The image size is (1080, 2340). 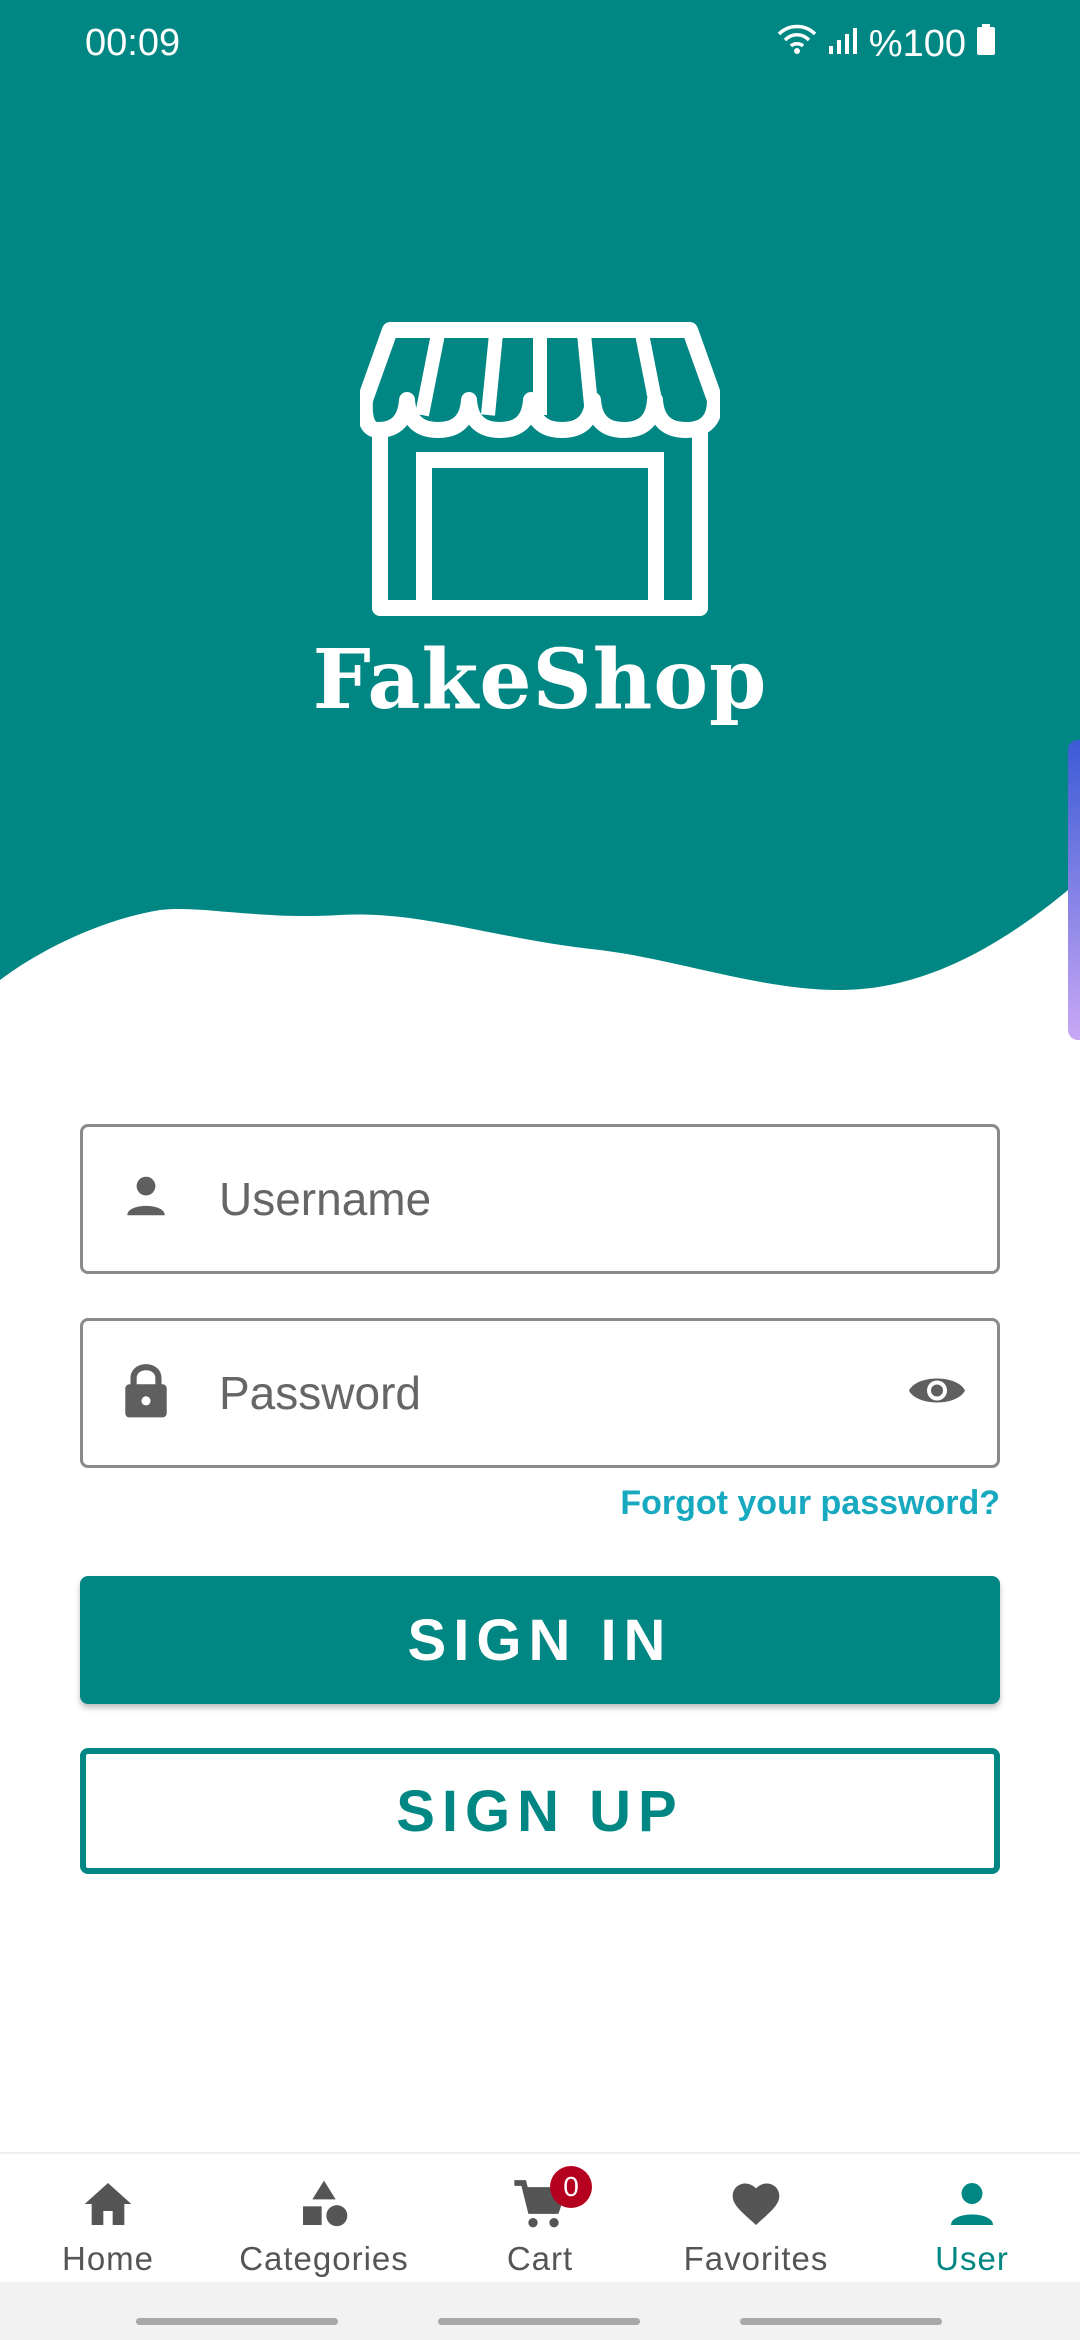 What do you see at coordinates (843, 44) in the screenshot?
I see `signal-icon` at bounding box center [843, 44].